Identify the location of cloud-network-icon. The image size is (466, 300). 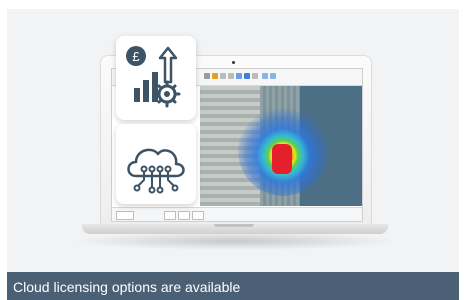
(156, 171).